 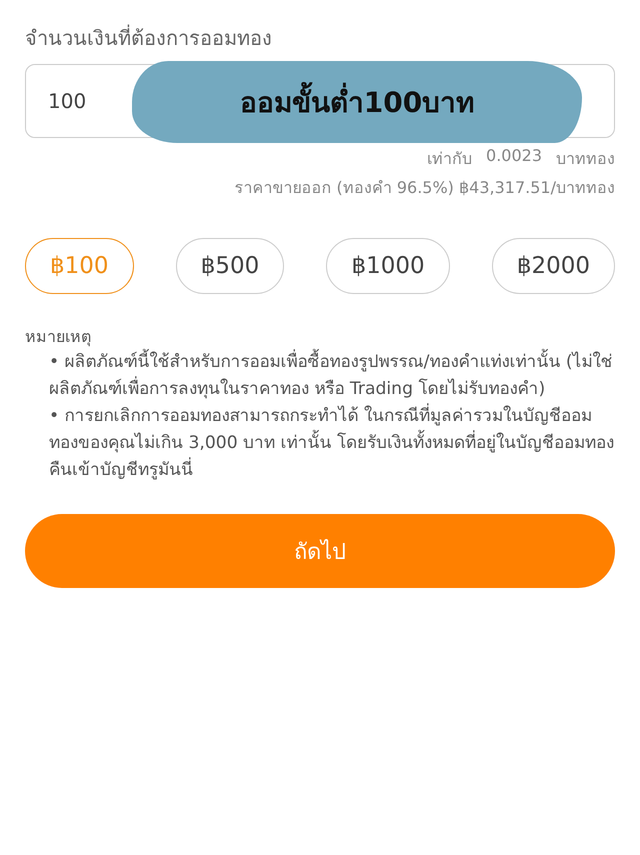 I want to click on annotation-tooltip: ออมขั้นต่ำ100บาท, so click(x=357, y=102).